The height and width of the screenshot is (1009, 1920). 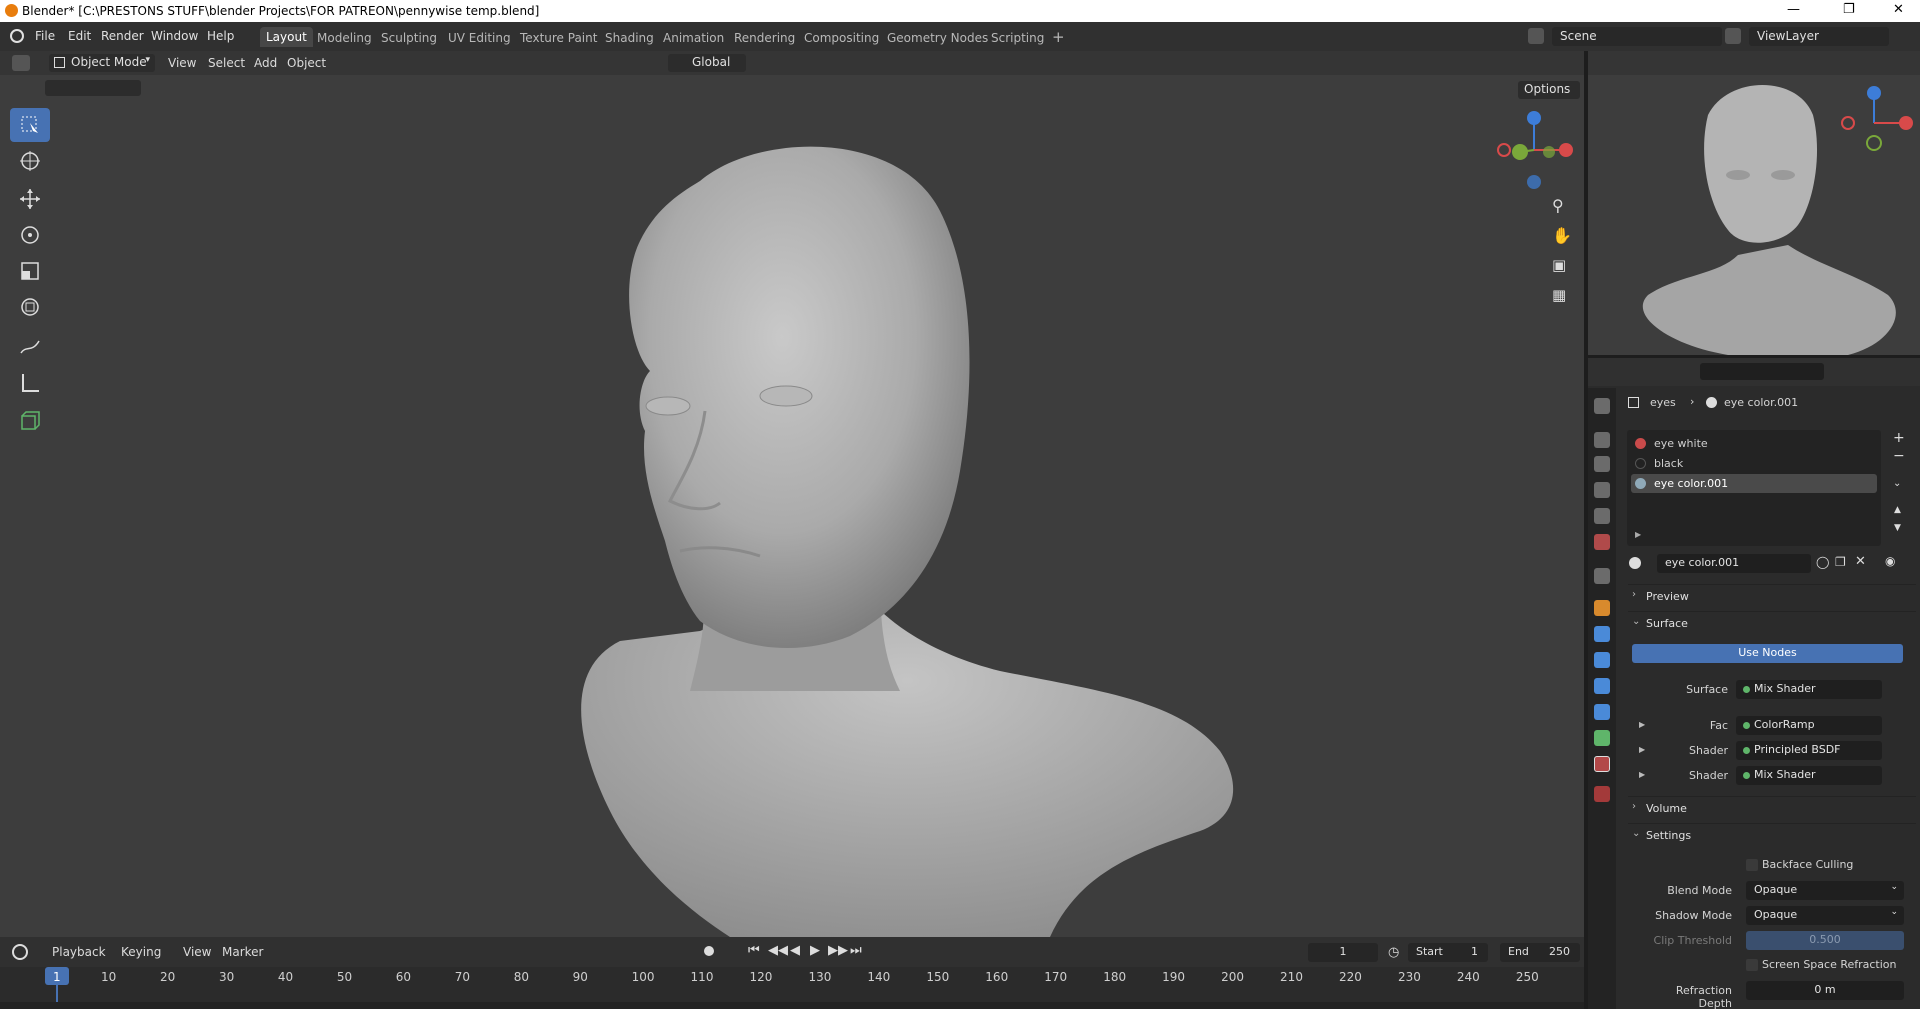 I want to click on options-dropdown: Options, so click(x=1549, y=90).